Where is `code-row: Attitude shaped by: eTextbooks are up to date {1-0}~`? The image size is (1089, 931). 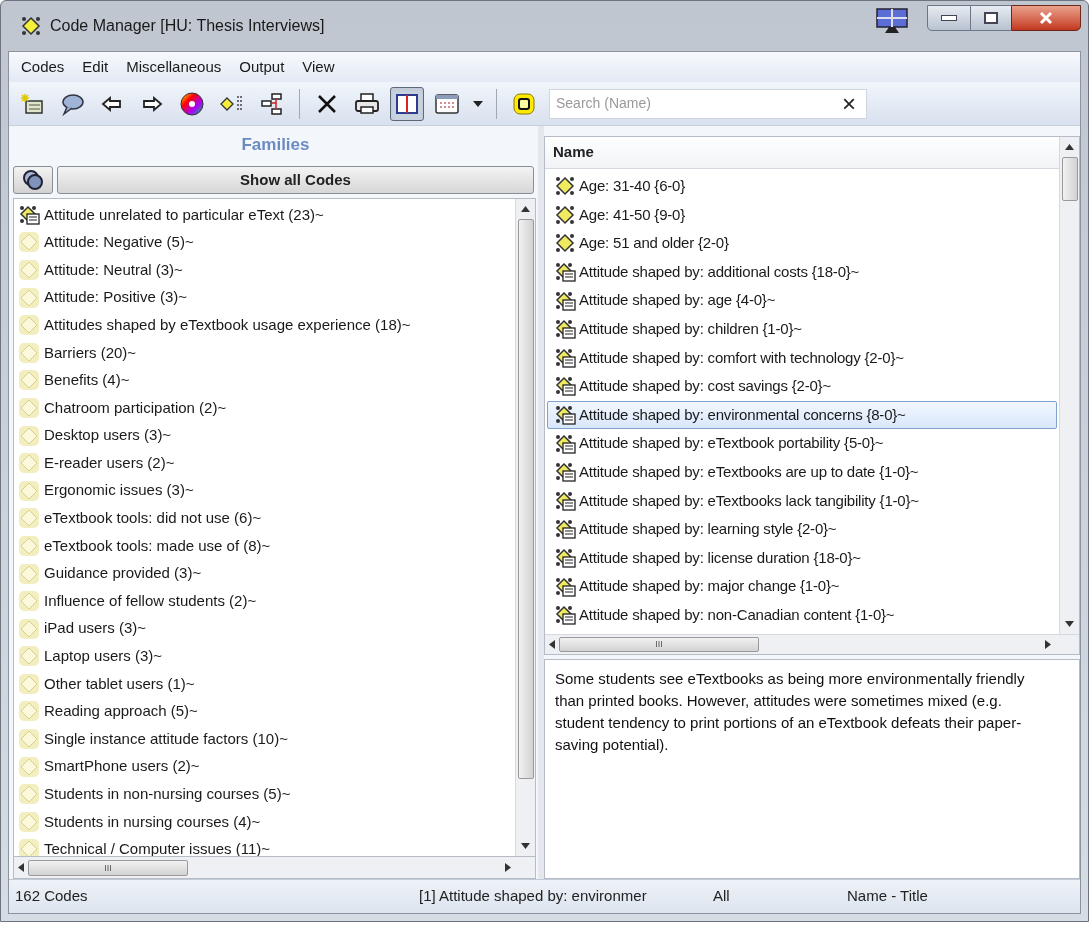 code-row: Attitude shaped by: eTextbooks are up to date {1-0}~ is located at coordinates (802, 472).